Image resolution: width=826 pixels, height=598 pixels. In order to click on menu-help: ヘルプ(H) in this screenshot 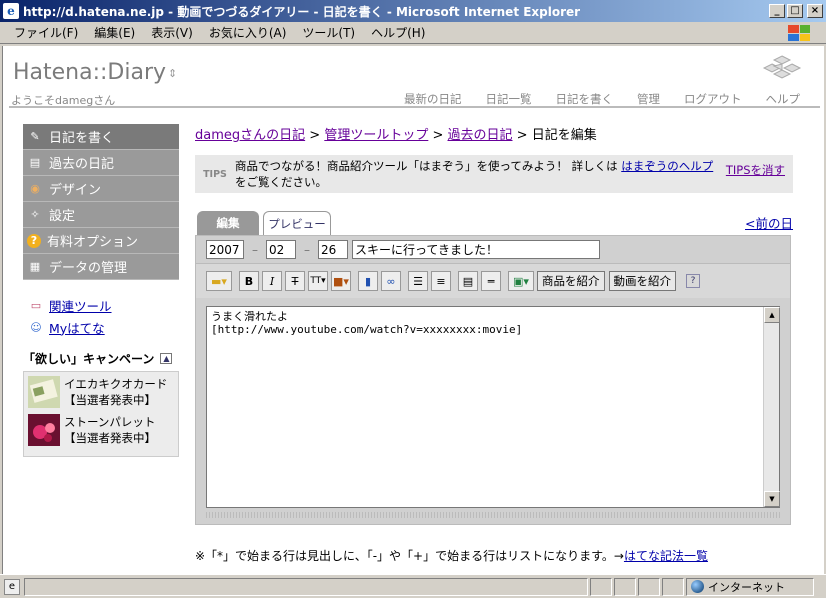, I will do `click(398, 32)`.